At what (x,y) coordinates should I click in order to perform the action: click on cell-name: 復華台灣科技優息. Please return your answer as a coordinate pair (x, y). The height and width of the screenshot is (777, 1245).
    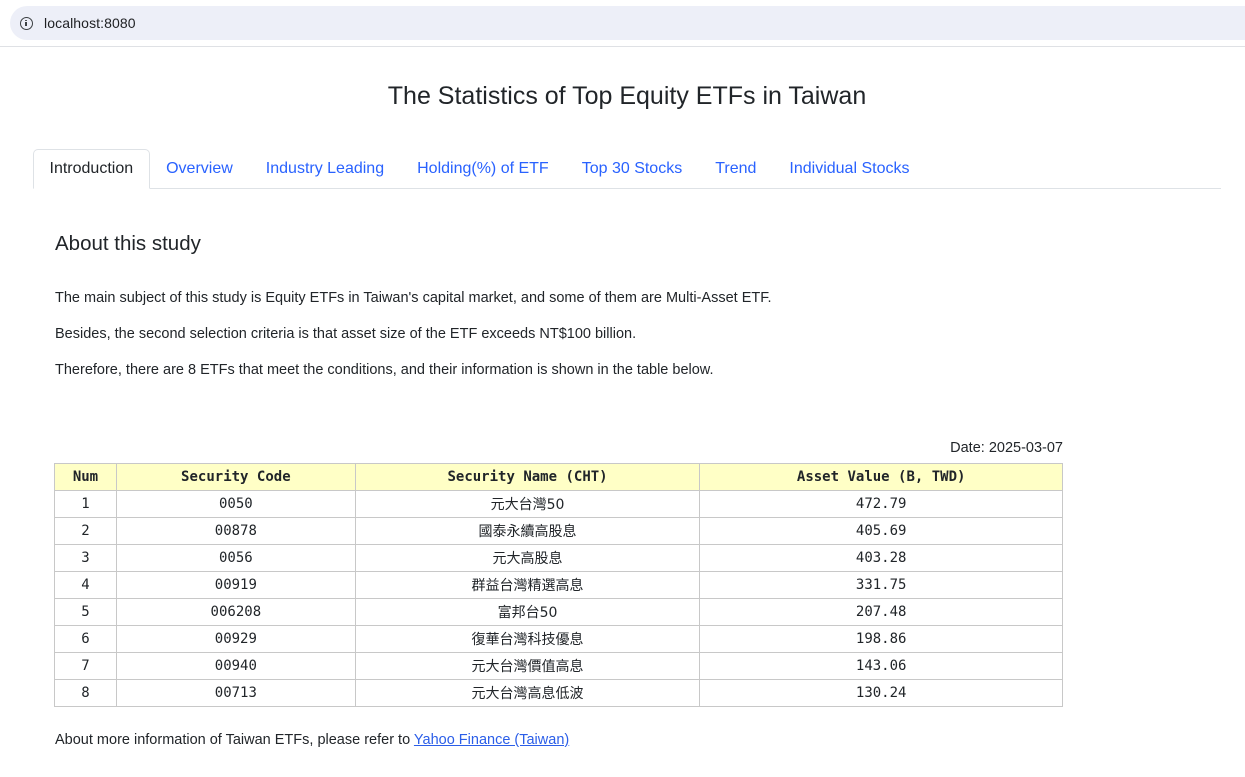
    Looking at the image, I should click on (527, 639).